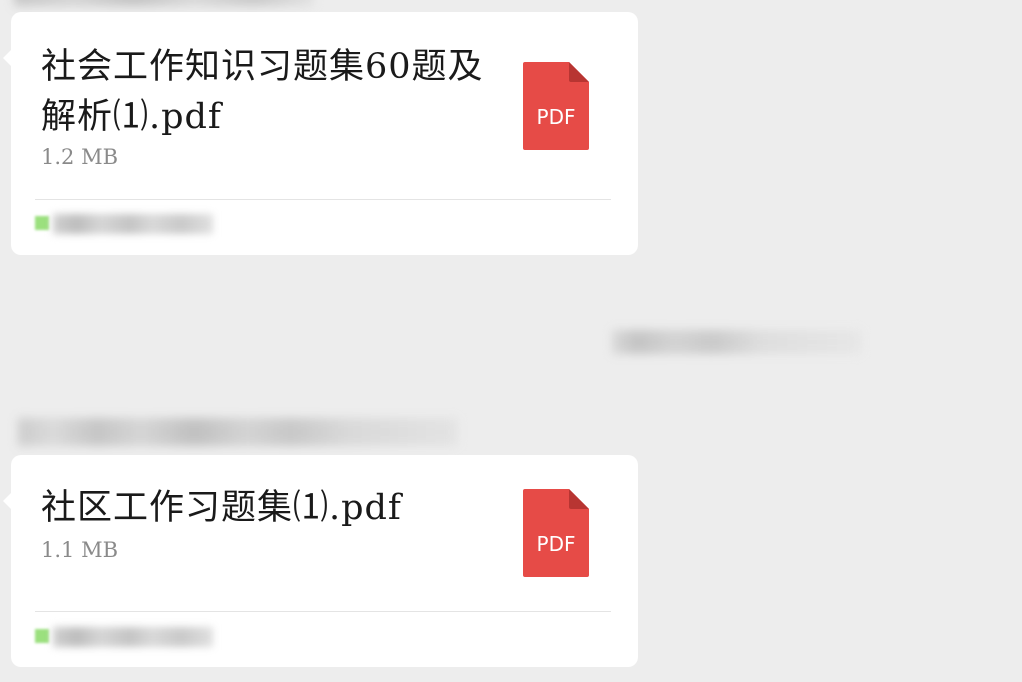 The image size is (1022, 682). What do you see at coordinates (80, 550) in the screenshot?
I see `file-size: 1.1 MB` at bounding box center [80, 550].